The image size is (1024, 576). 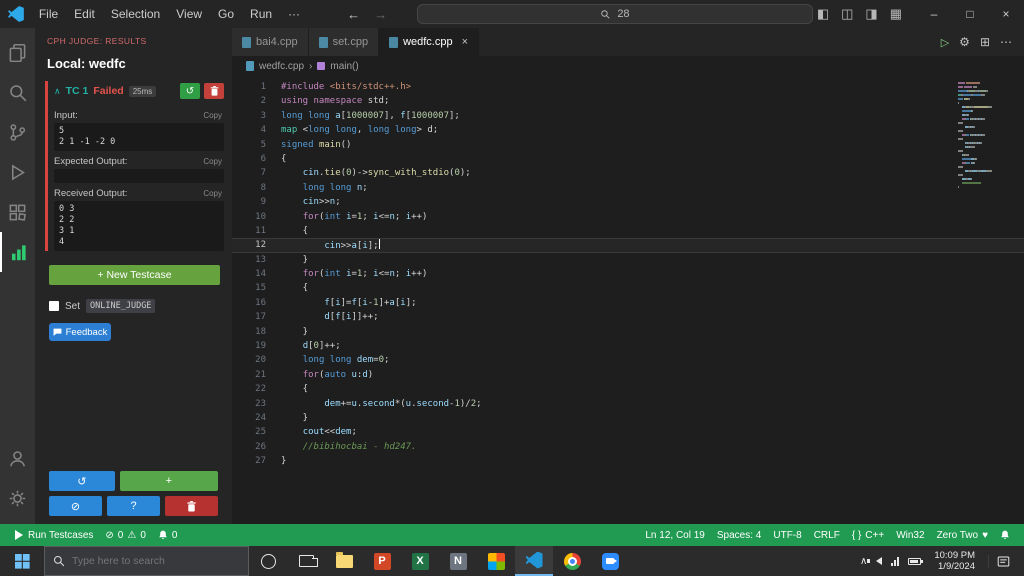 What do you see at coordinates (962, 535) in the screenshot?
I see `theme-indicator: Zero Two ♥` at bounding box center [962, 535].